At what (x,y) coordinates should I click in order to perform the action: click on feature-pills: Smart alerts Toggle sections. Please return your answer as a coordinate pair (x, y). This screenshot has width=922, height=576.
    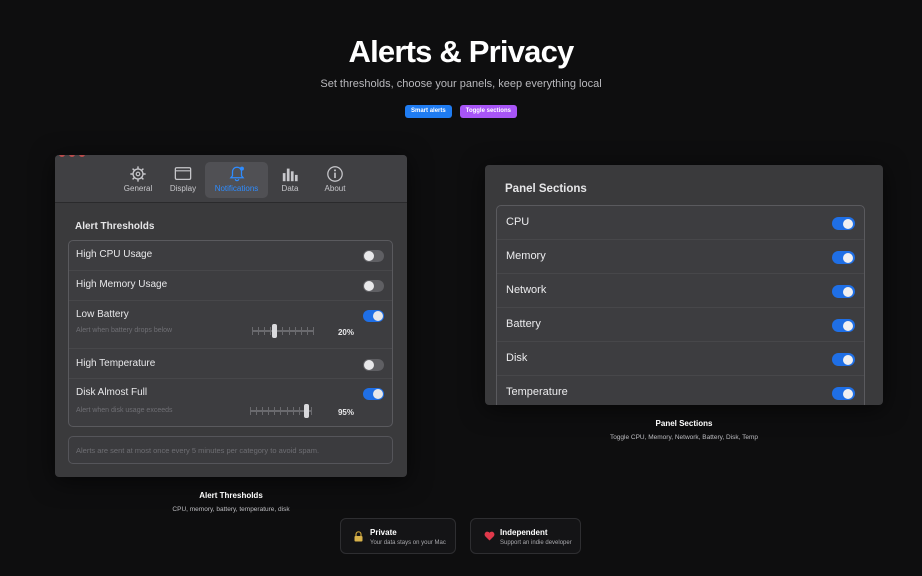
    Looking at the image, I should click on (461, 111).